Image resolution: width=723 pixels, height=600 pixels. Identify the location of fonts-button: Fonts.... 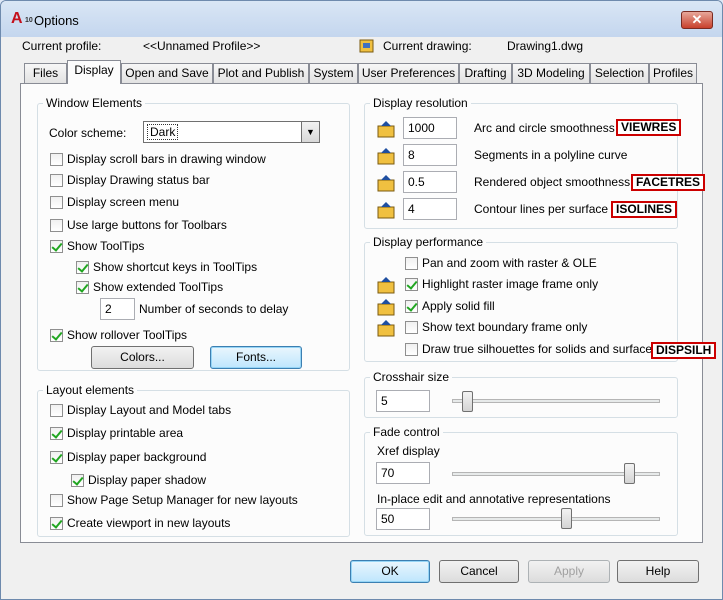
(256, 357).